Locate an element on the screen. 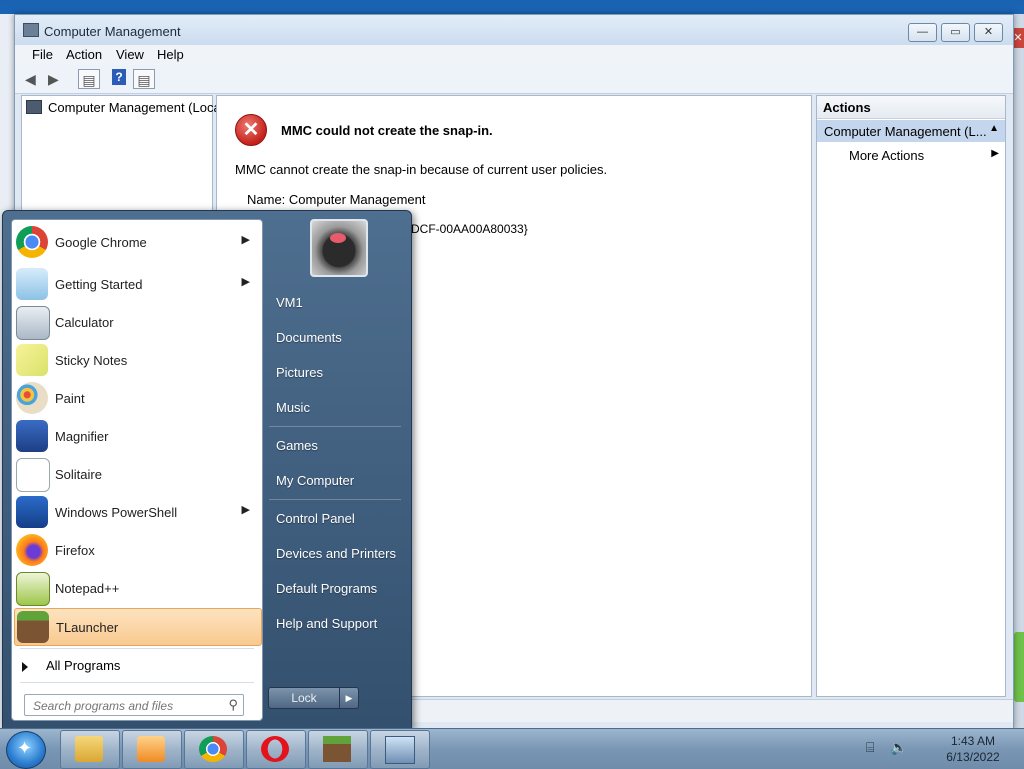 The height and width of the screenshot is (769, 1024). more-actions-item: More Actions is located at coordinates (886, 155).